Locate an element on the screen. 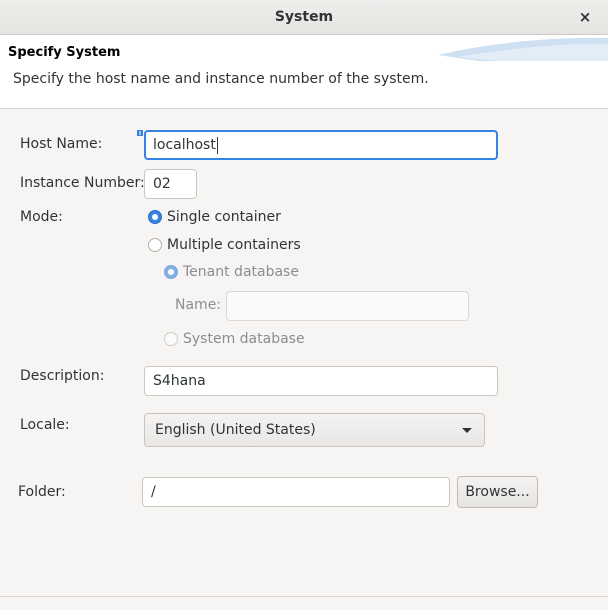 Image resolution: width=608 pixels, height=610 pixels. system-database-radio is located at coordinates (171, 339).